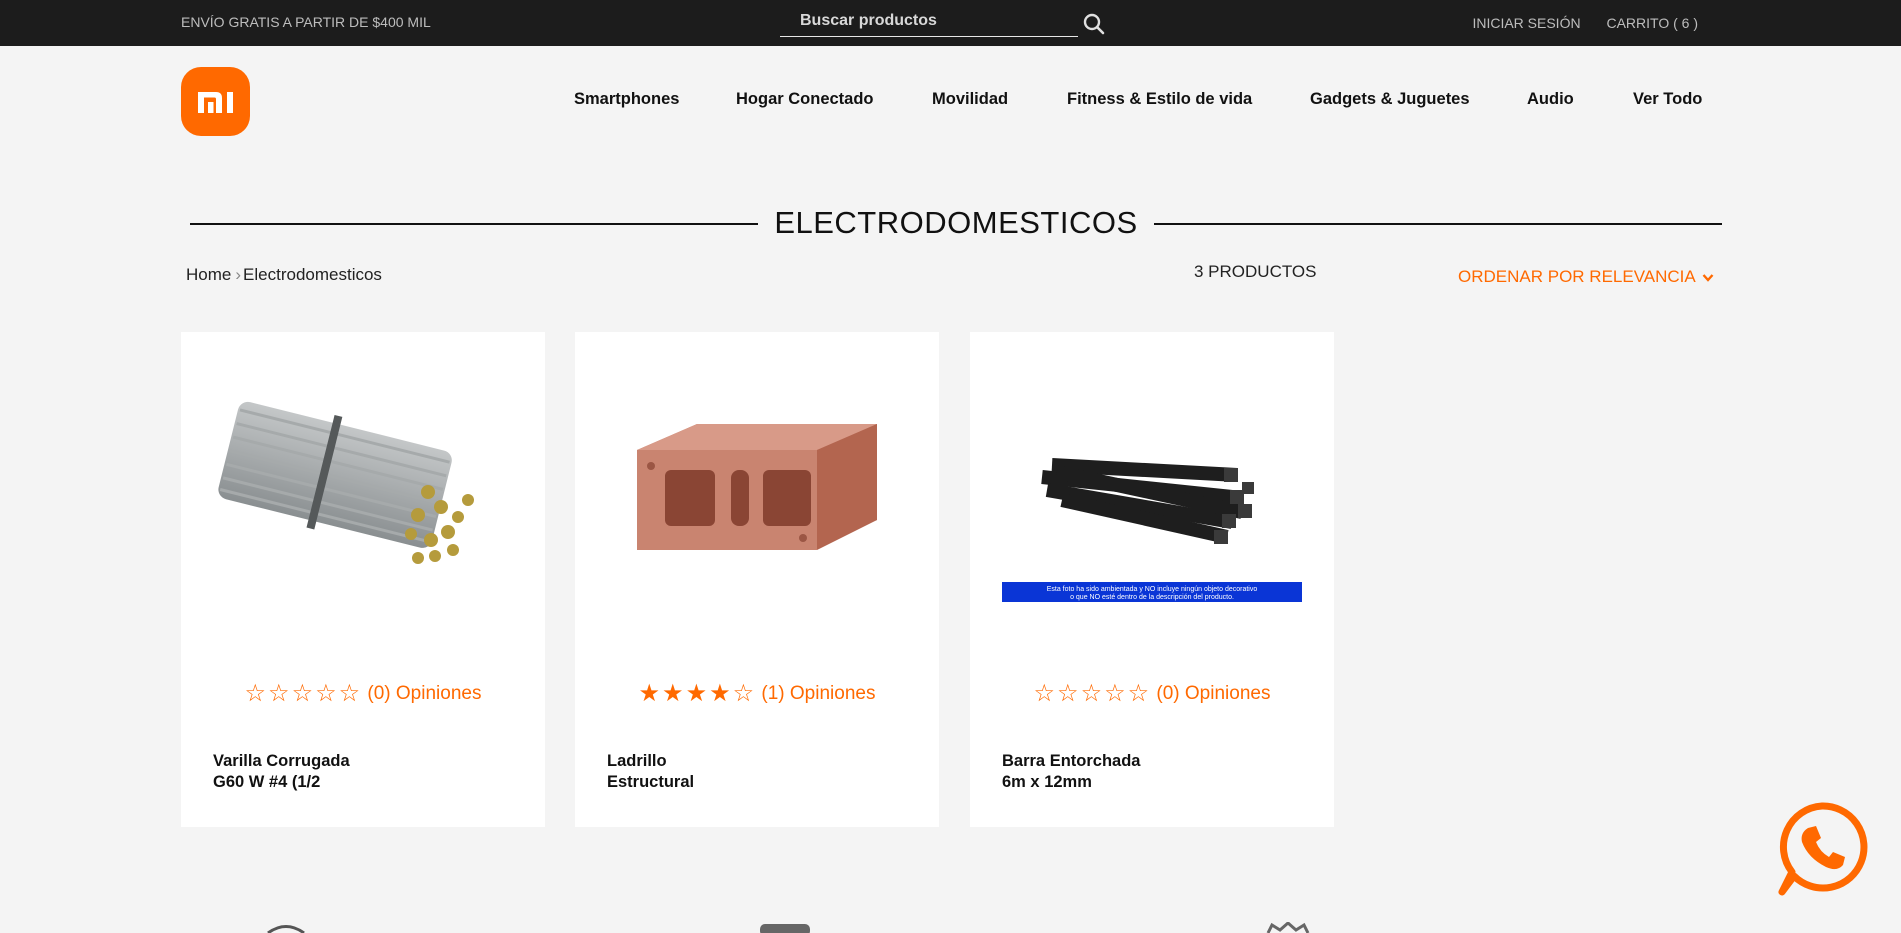 The image size is (1901, 933). I want to click on search-icon, so click(1094, 24).